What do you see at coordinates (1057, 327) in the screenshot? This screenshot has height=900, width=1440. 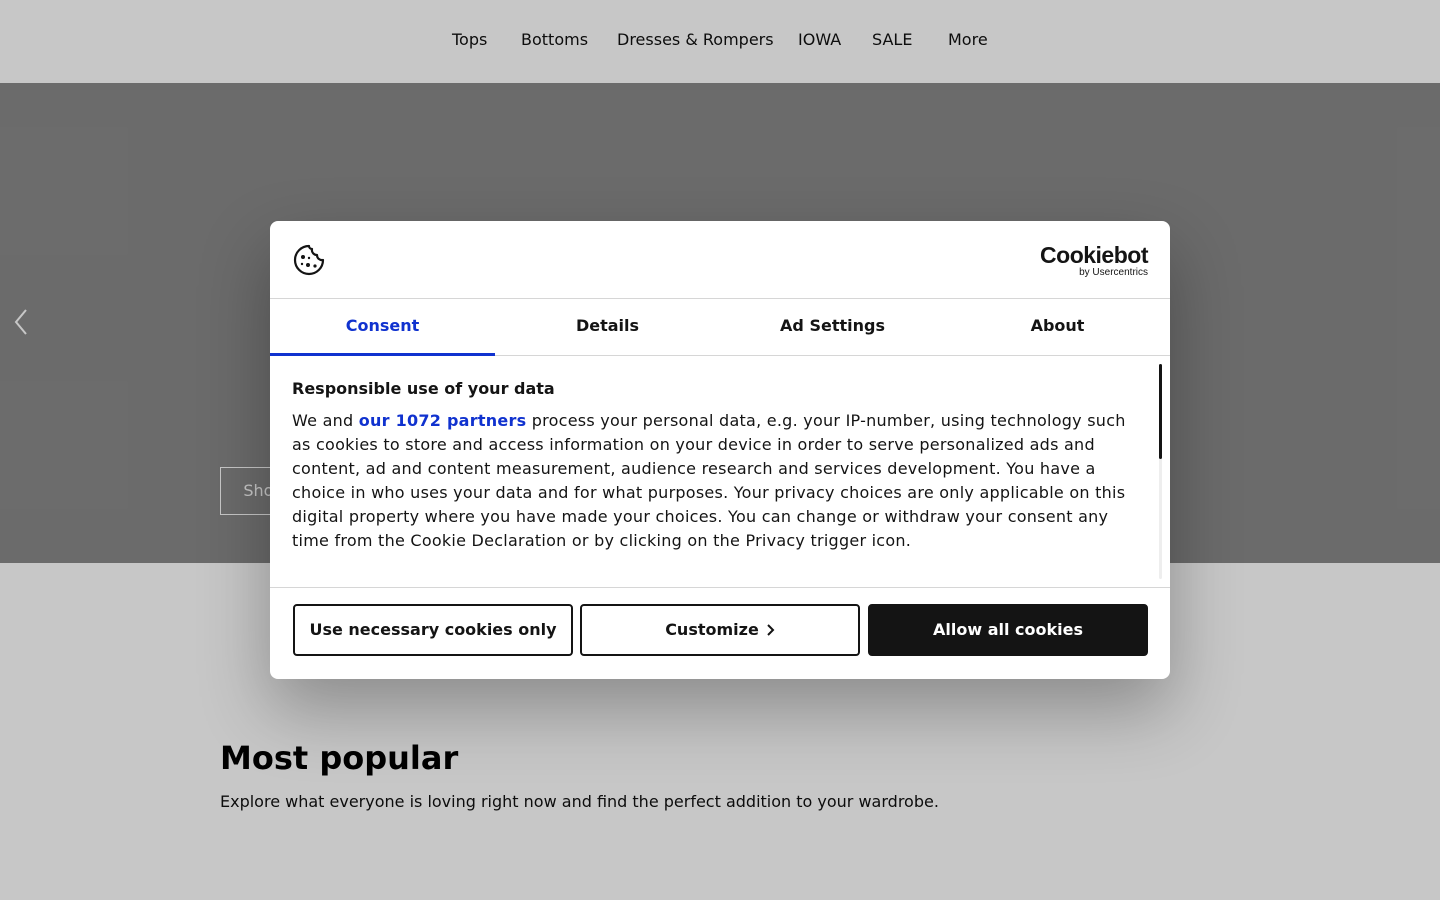 I see `tab-about: About` at bounding box center [1057, 327].